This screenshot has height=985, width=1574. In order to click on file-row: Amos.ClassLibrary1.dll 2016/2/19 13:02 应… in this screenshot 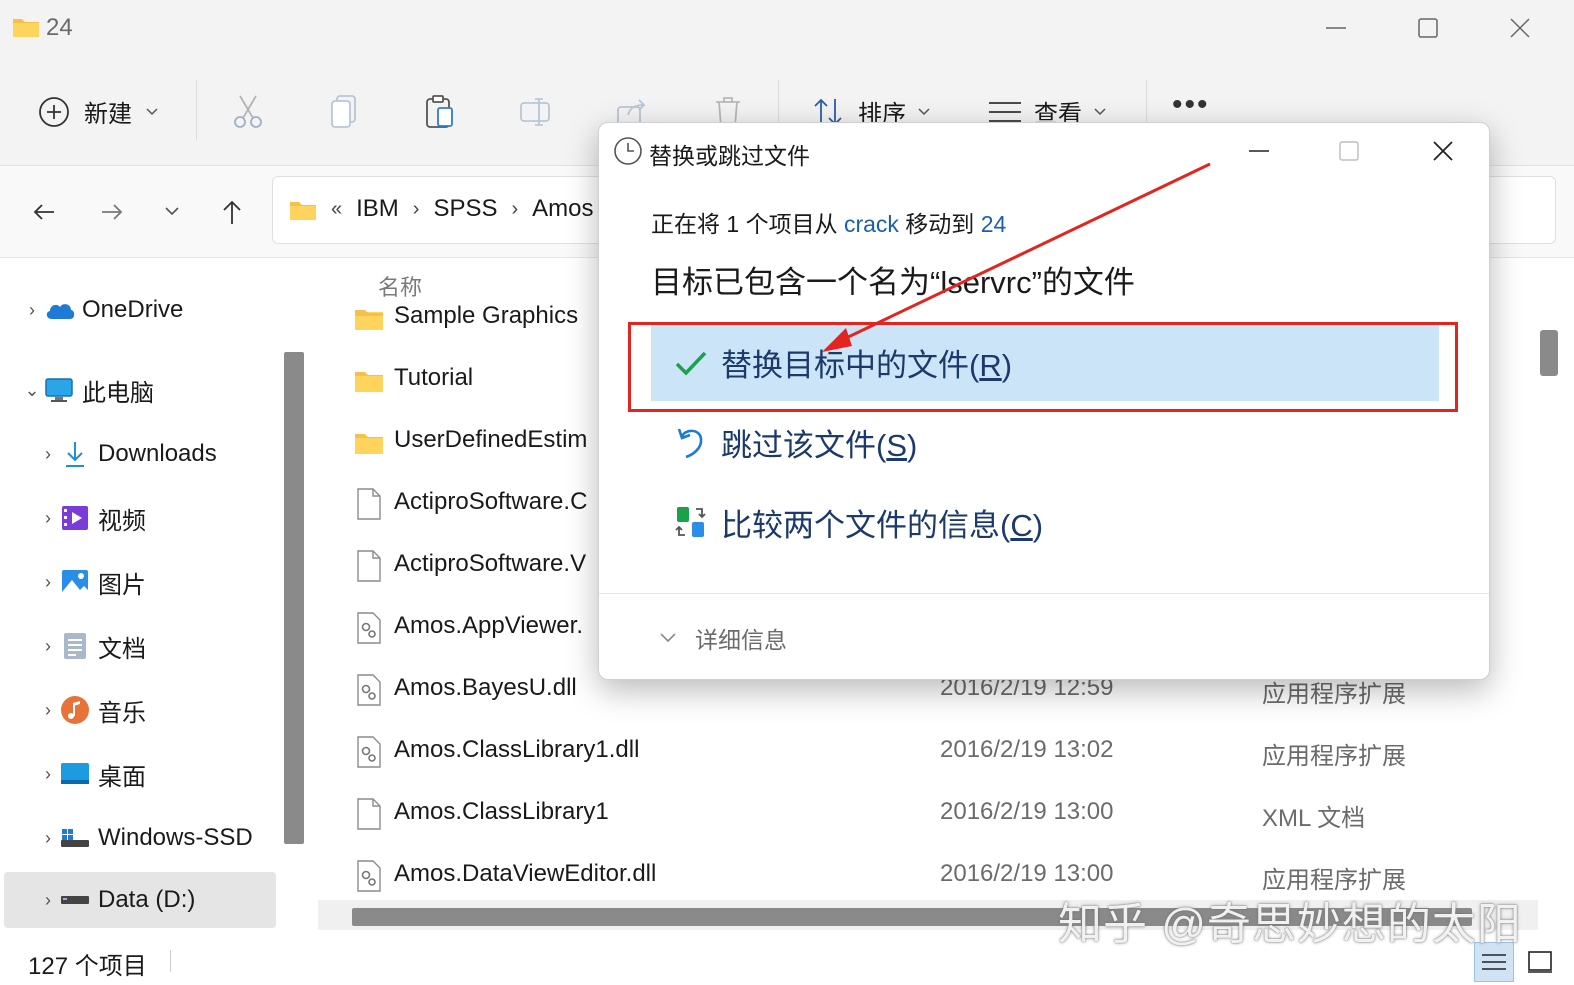, I will do `click(929, 752)`.